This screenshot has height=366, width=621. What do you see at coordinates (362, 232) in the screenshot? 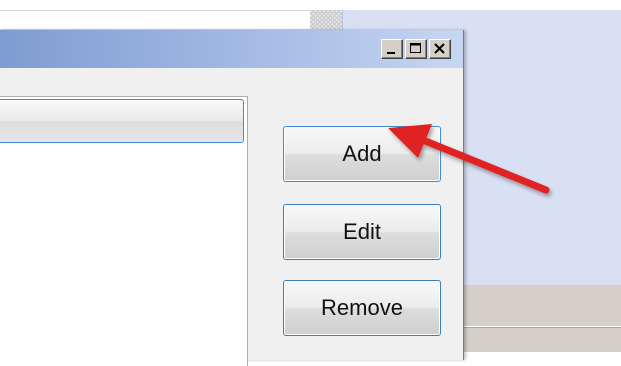
I see `edit-button: Edit` at bounding box center [362, 232].